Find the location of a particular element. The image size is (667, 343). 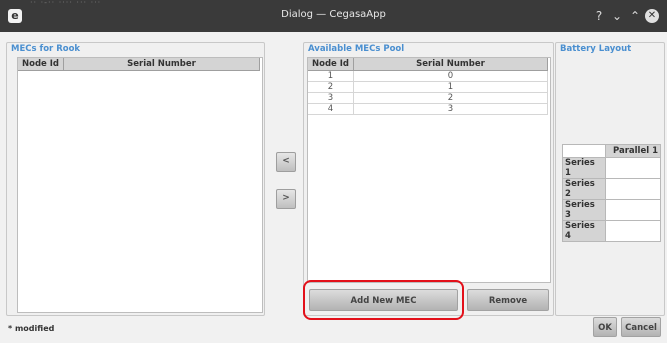

highlight-annotation is located at coordinates (383, 300).